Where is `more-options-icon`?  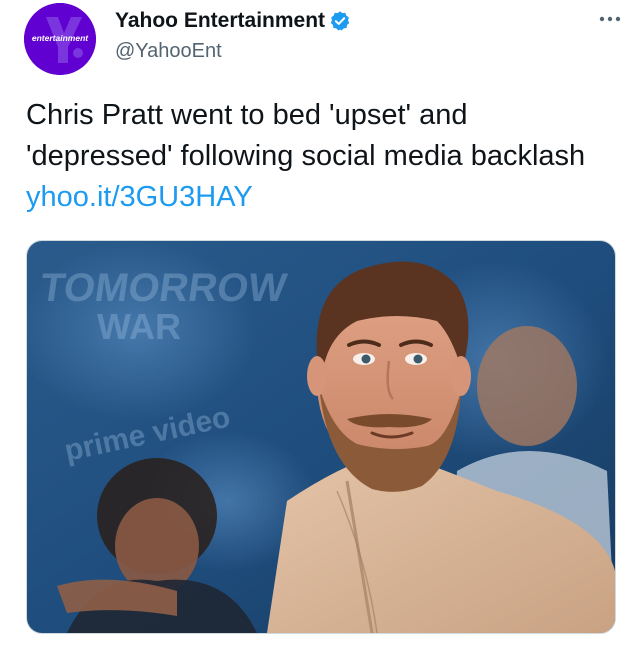 more-options-icon is located at coordinates (610, 19).